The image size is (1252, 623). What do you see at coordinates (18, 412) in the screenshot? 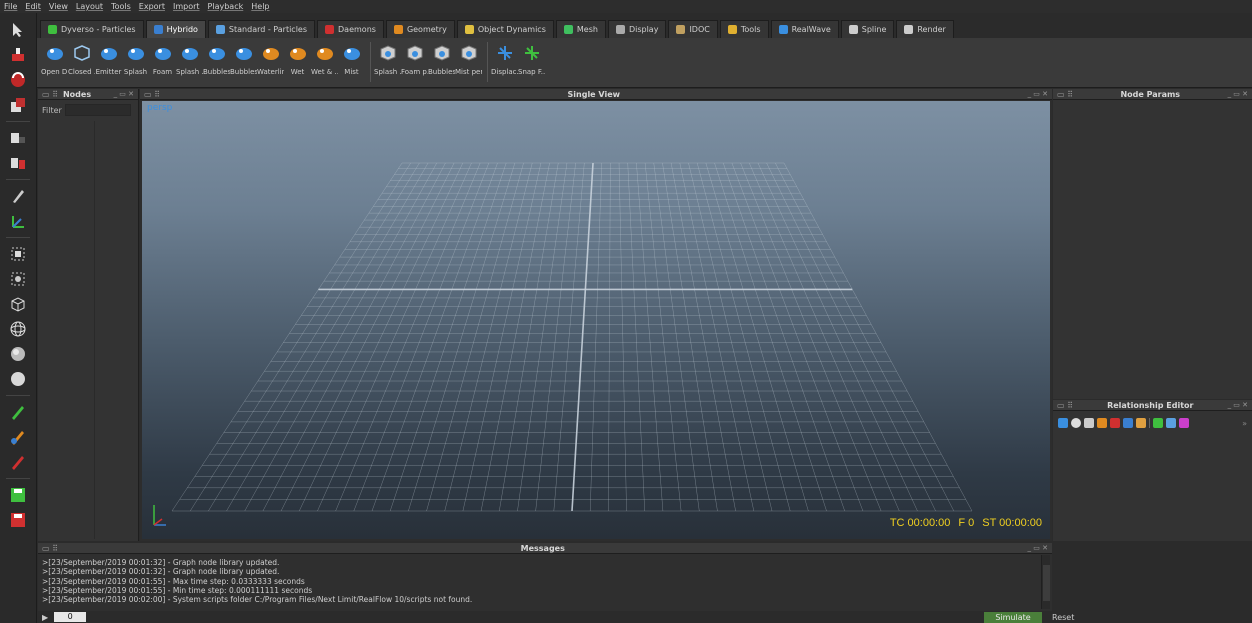
I see `green-pen-icon` at bounding box center [18, 412].